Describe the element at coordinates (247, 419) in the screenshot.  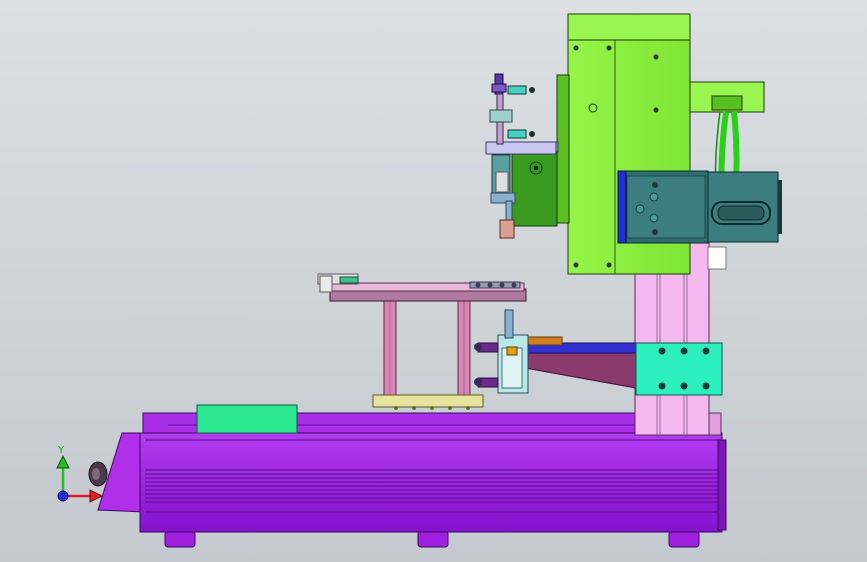
I see `base-label-block` at that location.